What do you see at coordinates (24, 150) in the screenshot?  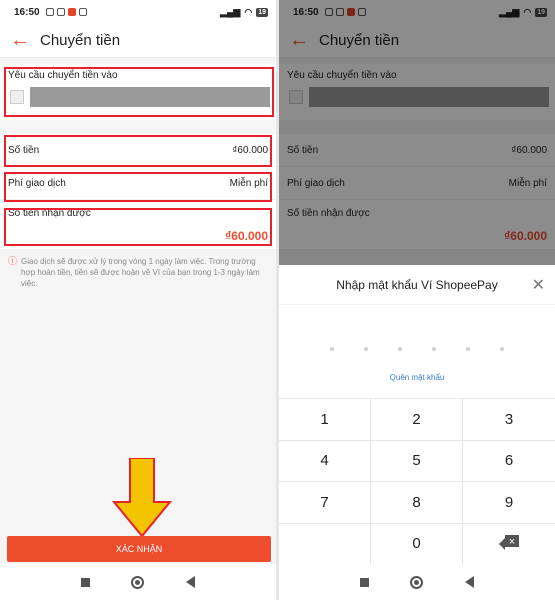 I see `amount-label: Số tiền` at bounding box center [24, 150].